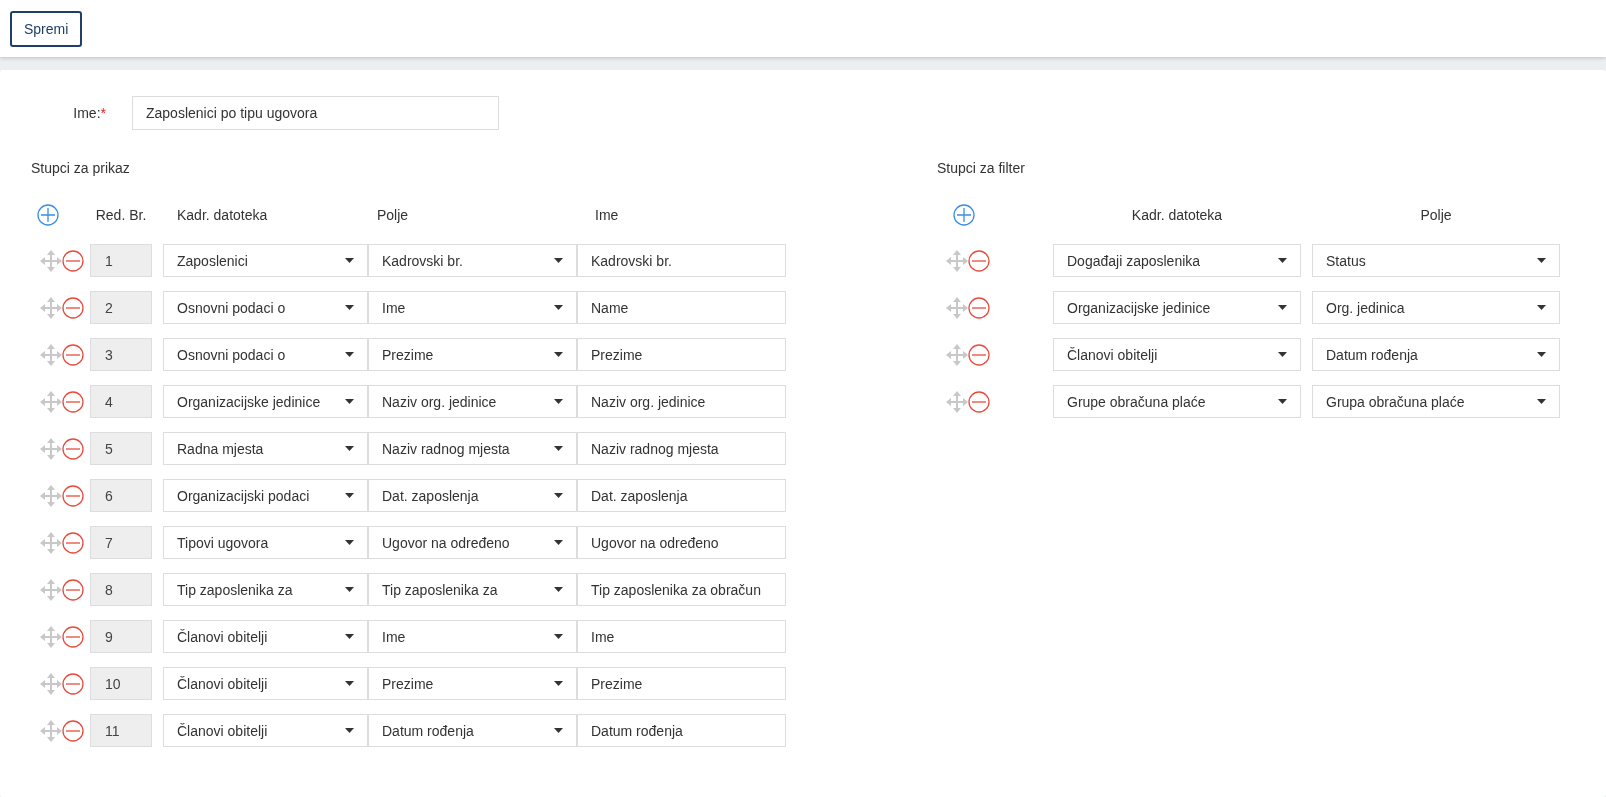 Image resolution: width=1606 pixels, height=797 pixels. I want to click on row-number-field: 1, so click(121, 260).